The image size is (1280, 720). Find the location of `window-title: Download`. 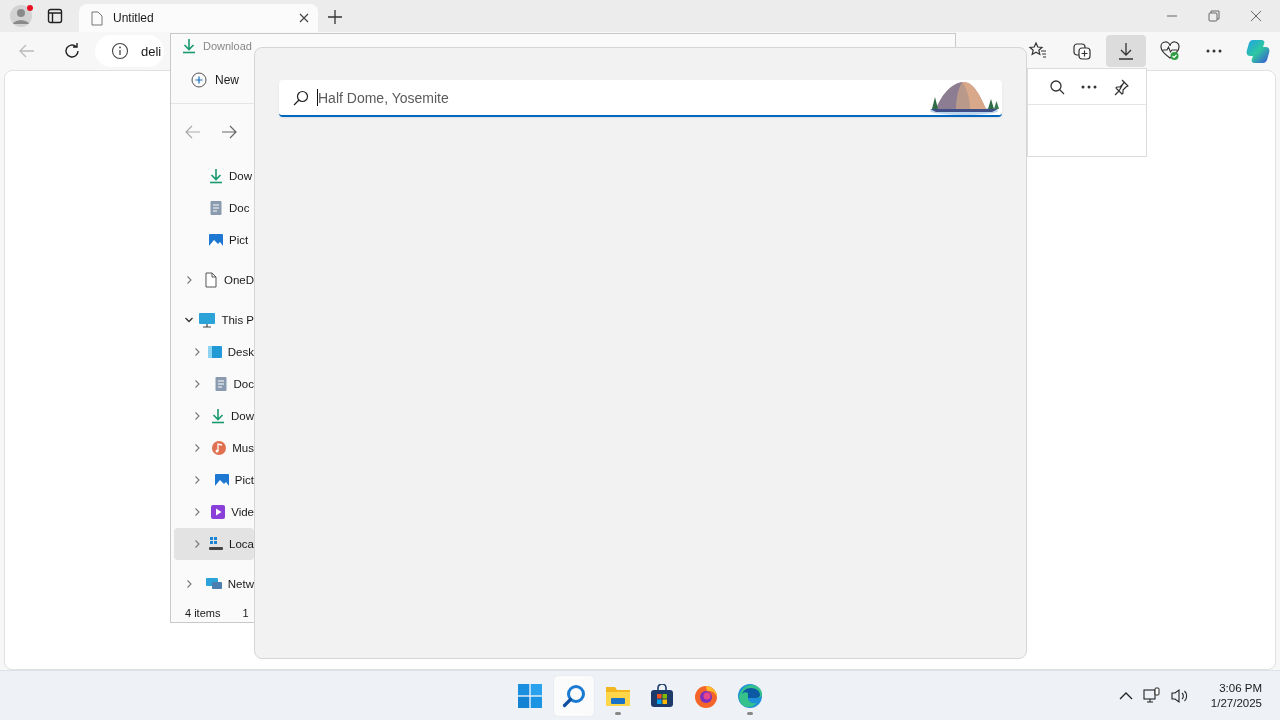

window-title: Download is located at coordinates (227, 45).